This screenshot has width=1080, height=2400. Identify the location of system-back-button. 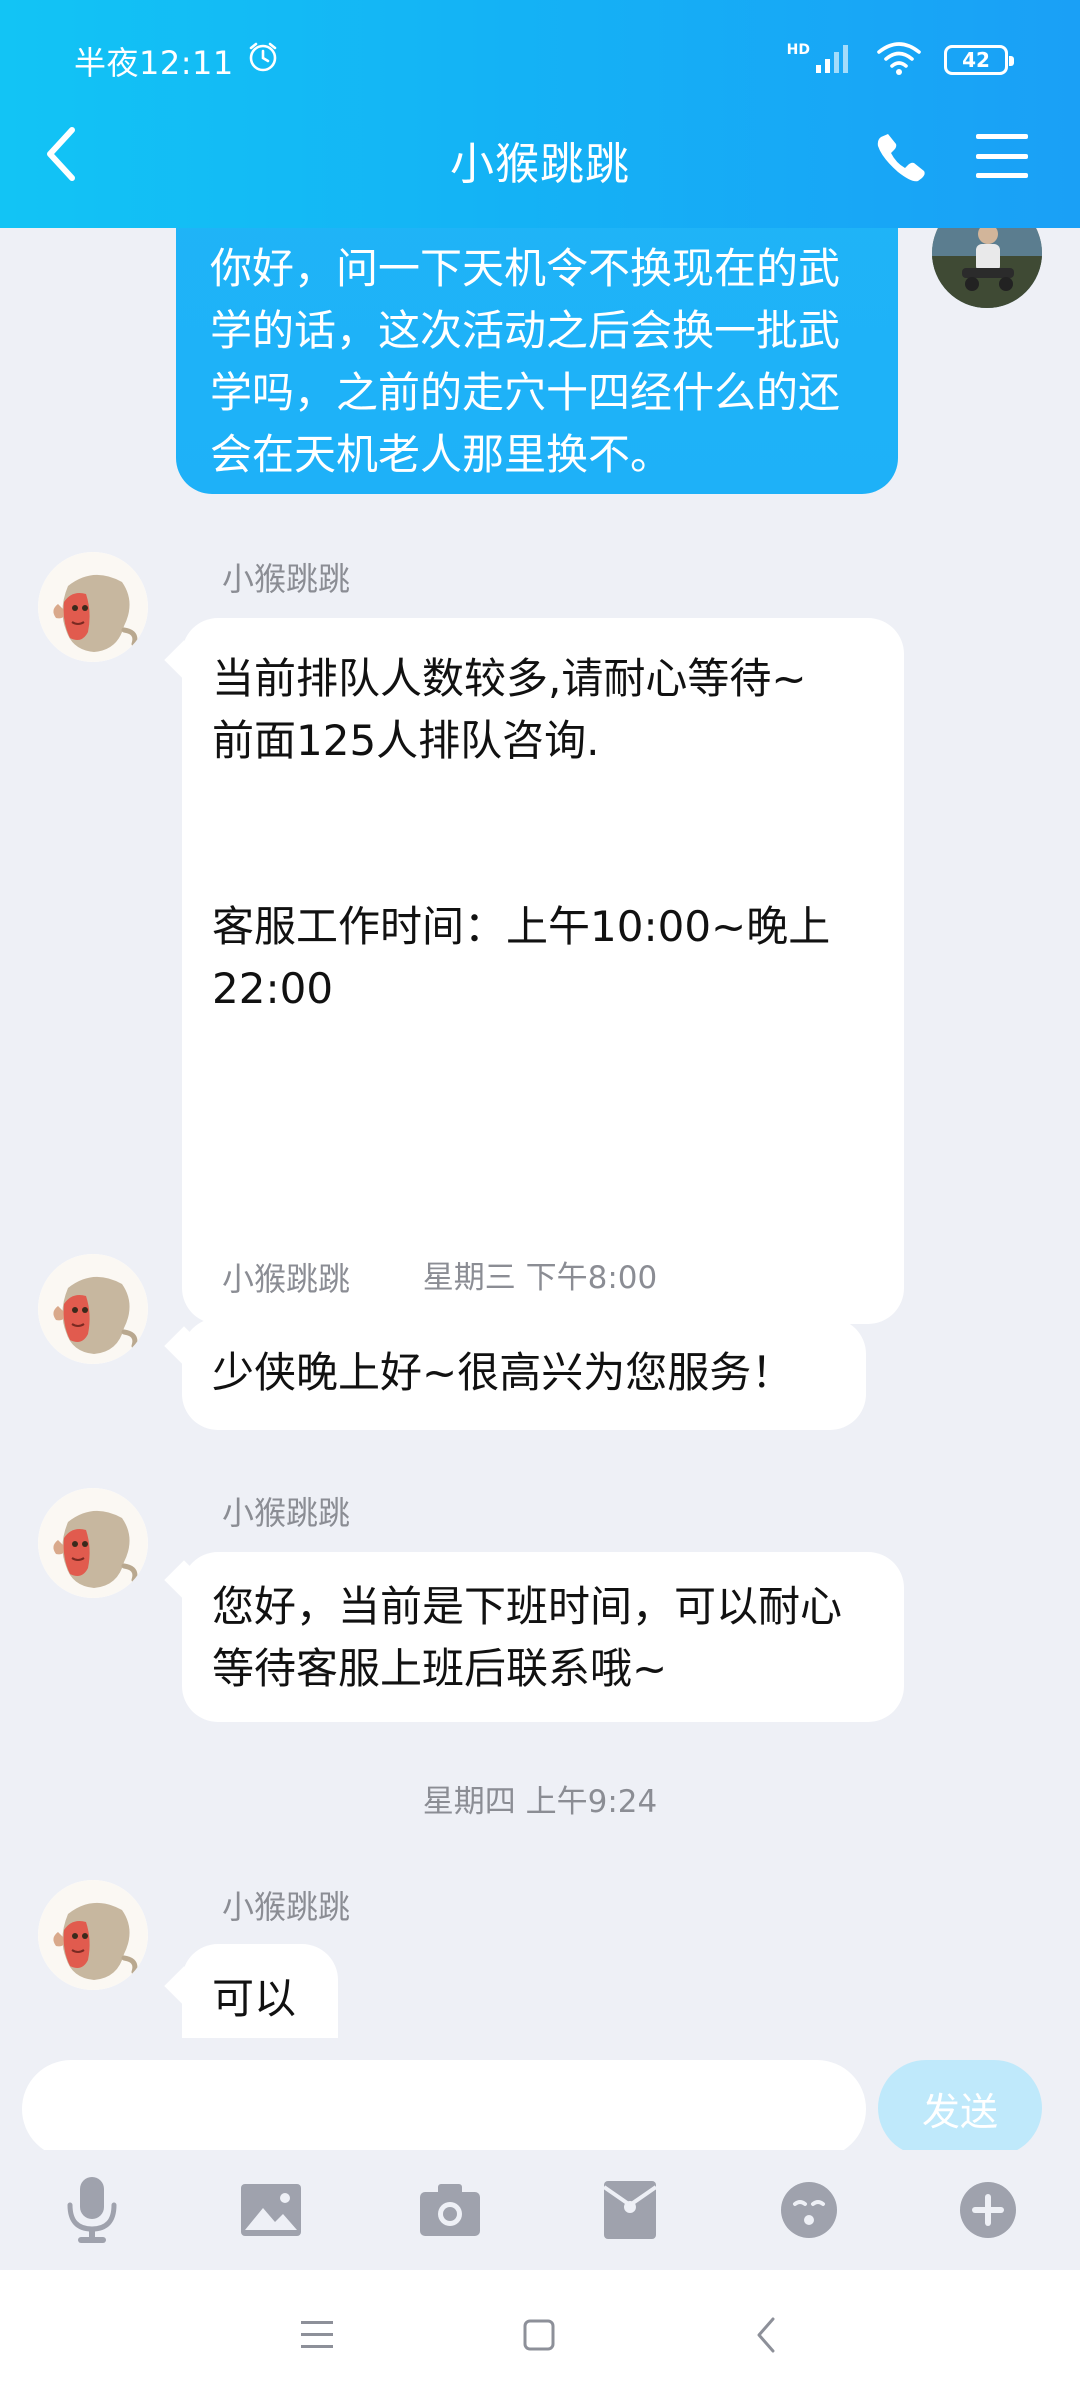
(767, 2335).